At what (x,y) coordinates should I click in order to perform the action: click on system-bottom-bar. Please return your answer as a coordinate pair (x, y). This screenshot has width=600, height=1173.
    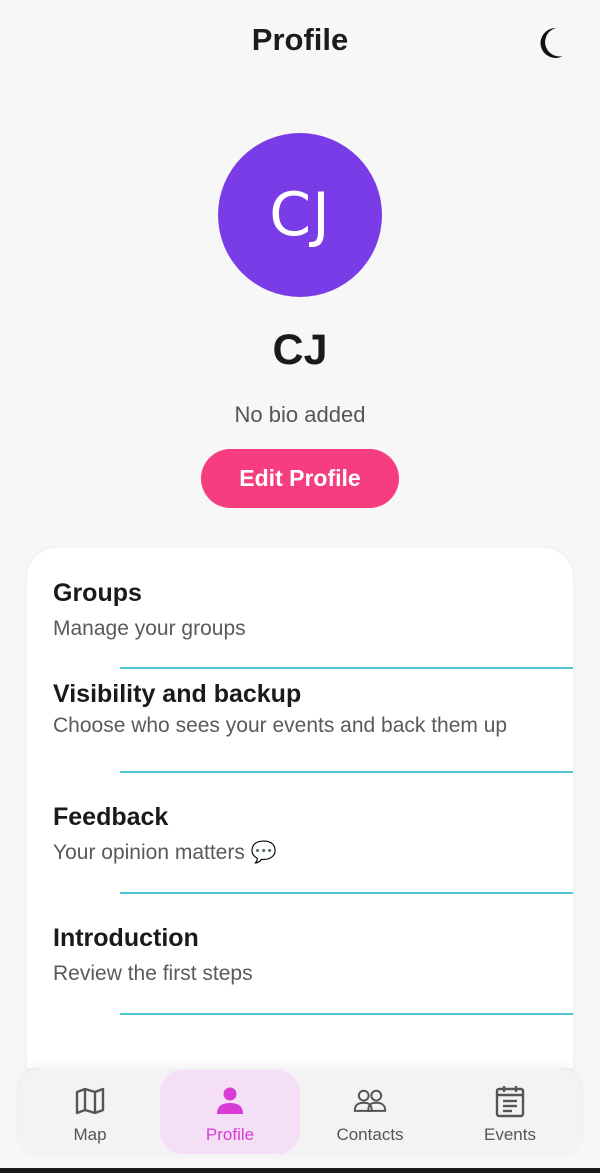
    Looking at the image, I should click on (300, 1170).